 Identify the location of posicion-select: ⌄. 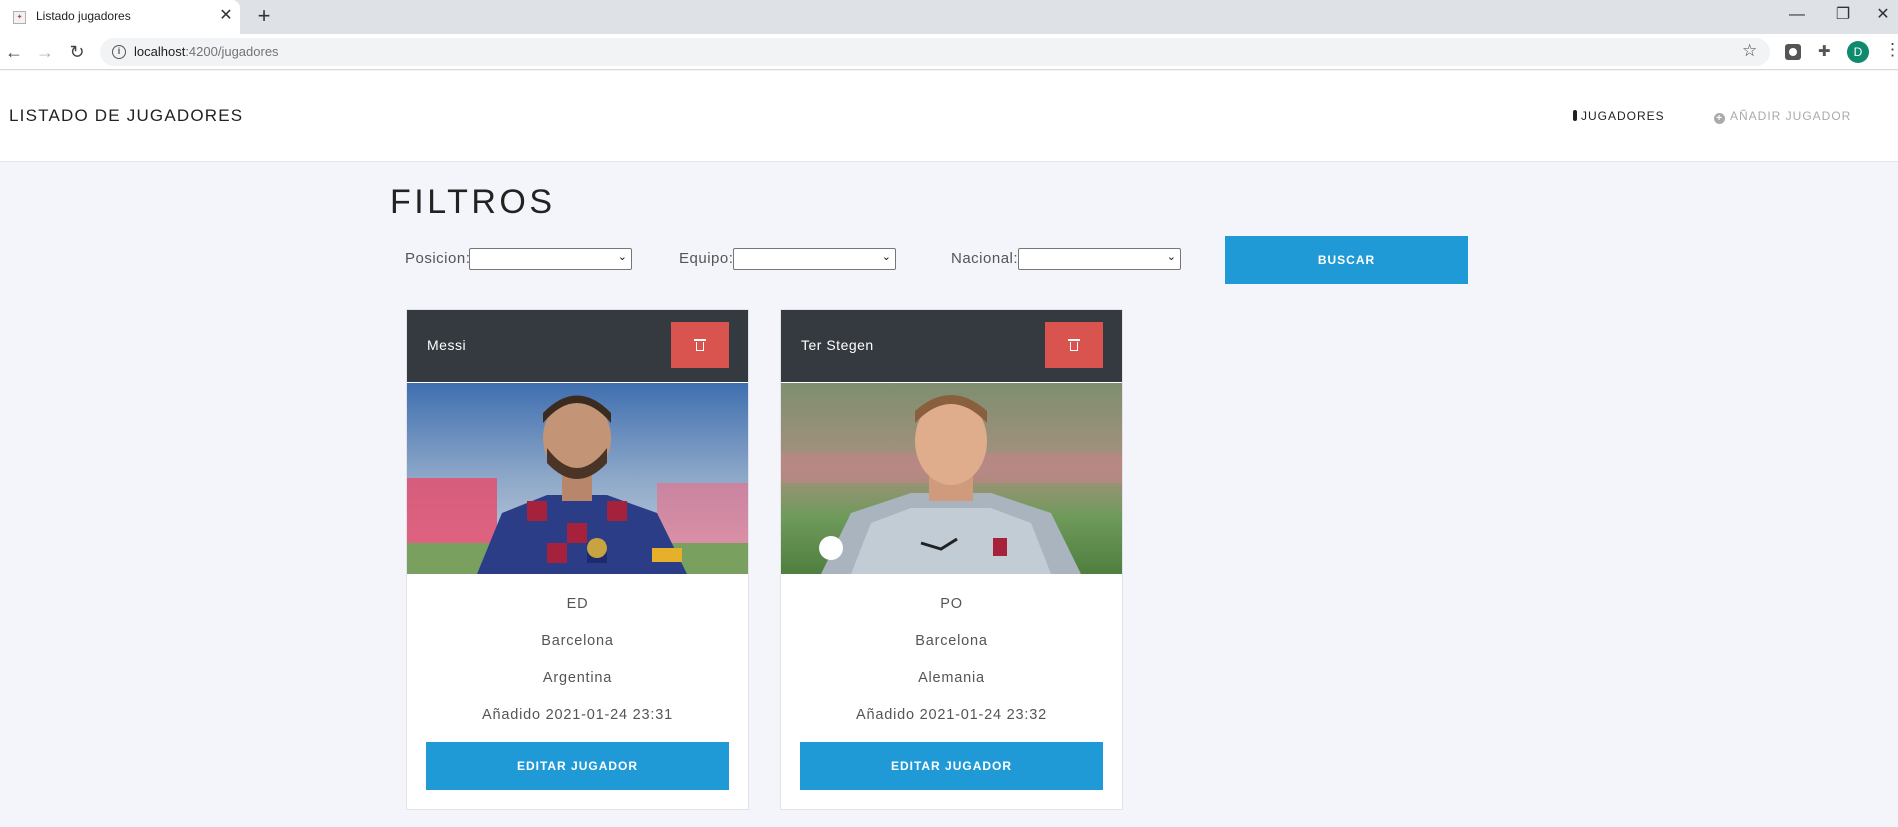
(550, 259).